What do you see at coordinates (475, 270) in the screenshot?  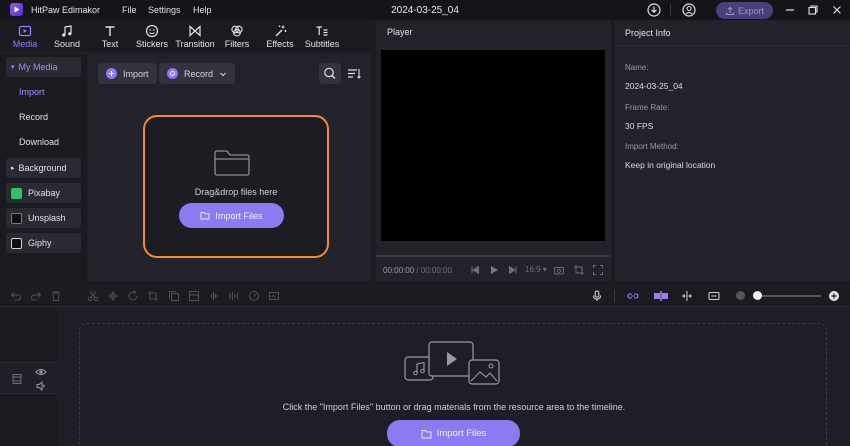 I see `previous-frame-icon` at bounding box center [475, 270].